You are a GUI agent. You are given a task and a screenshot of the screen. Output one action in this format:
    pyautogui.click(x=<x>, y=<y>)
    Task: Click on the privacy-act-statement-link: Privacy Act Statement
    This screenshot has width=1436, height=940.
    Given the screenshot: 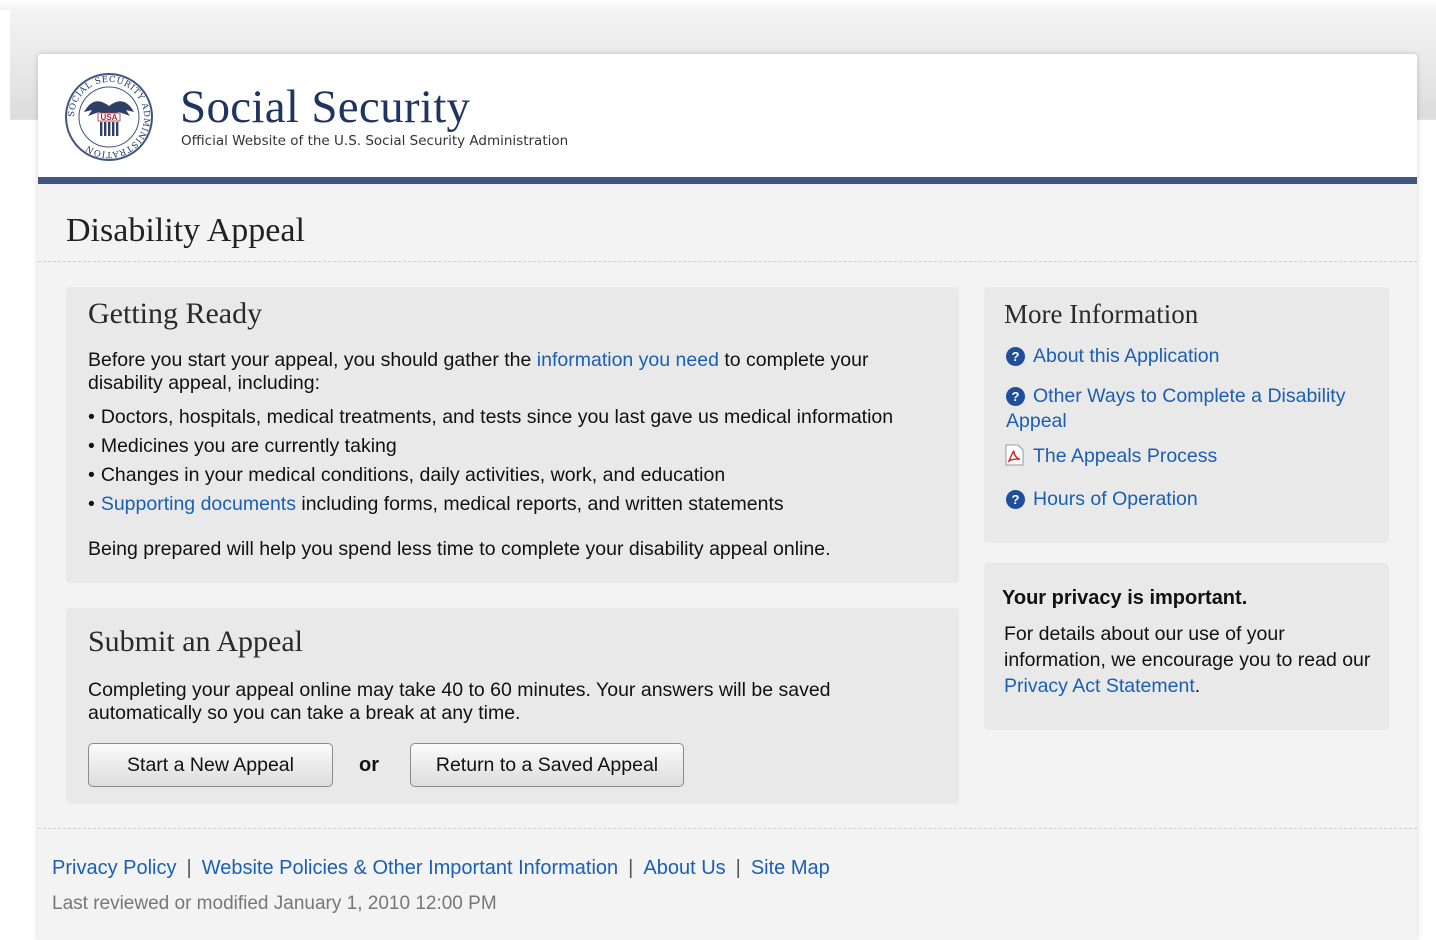 What is the action you would take?
    pyautogui.click(x=1099, y=686)
    